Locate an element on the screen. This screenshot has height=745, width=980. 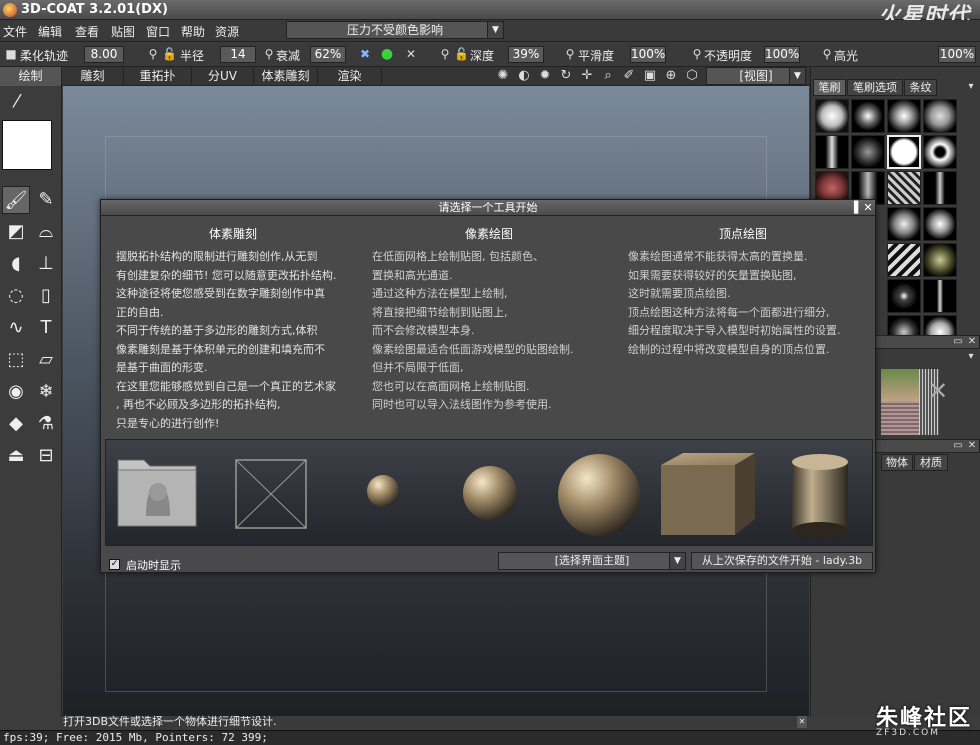
menu-textures: 贴图 is located at coordinates (123, 31).